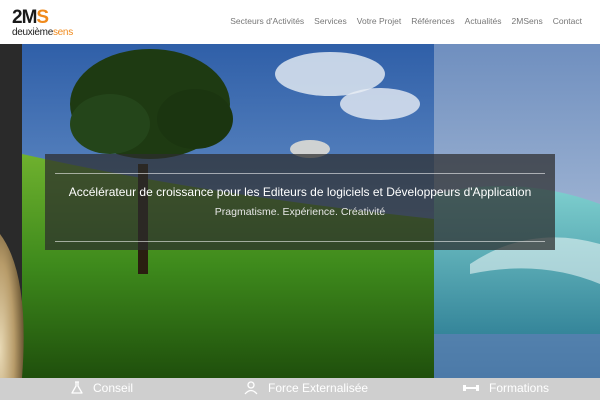 This screenshot has width=600, height=400. I want to click on service-label: Formations, so click(519, 388).